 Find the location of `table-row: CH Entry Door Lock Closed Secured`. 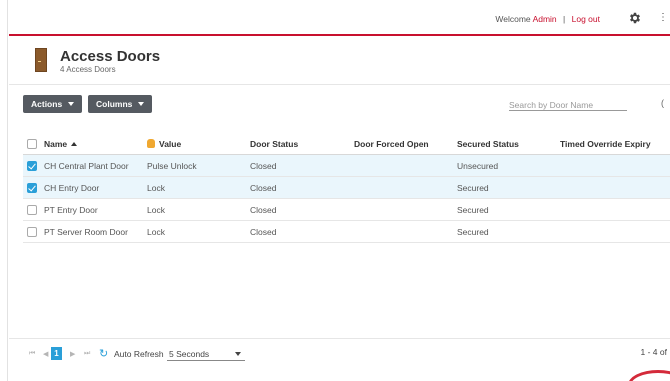

table-row: CH Entry Door Lock Closed Secured is located at coordinates (346, 188).